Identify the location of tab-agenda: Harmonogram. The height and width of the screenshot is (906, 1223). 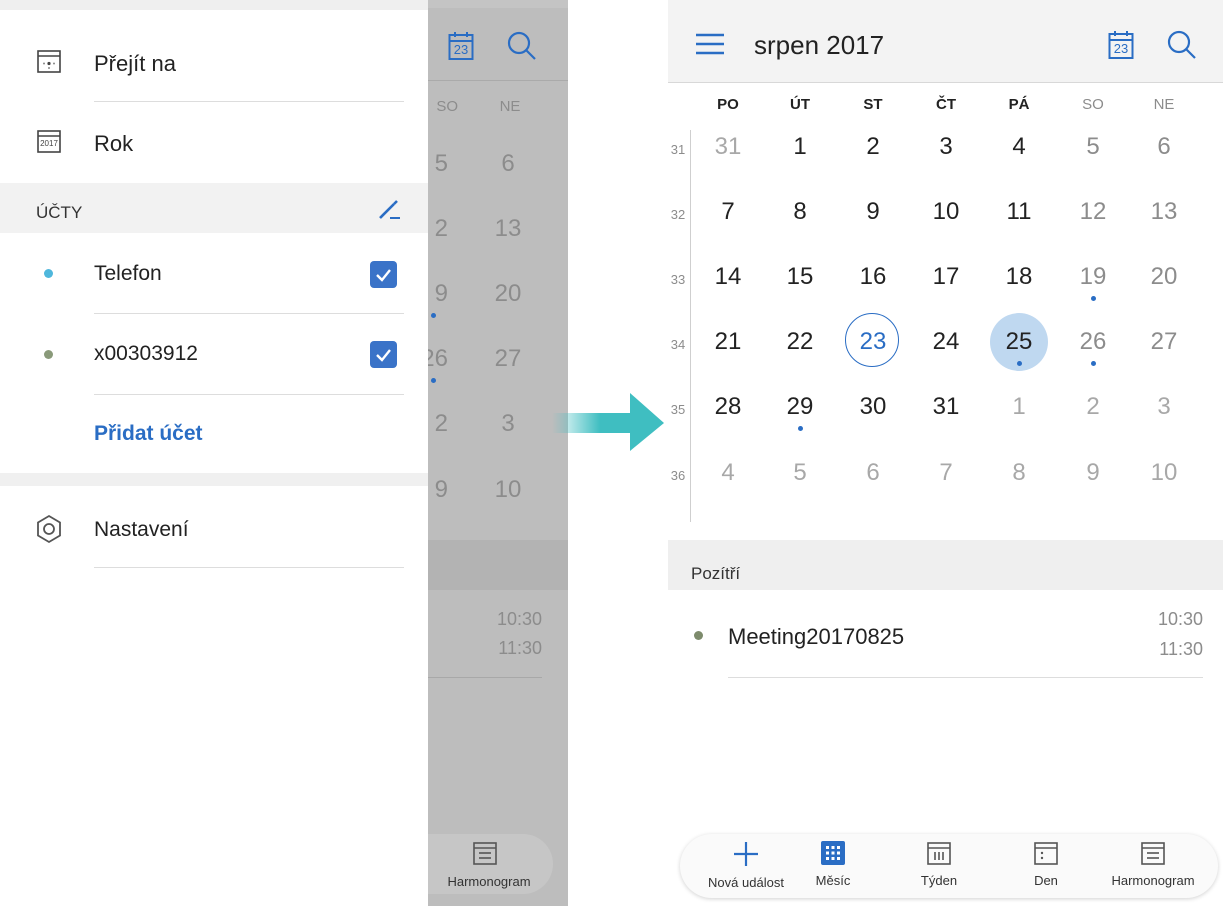
(1153, 868).